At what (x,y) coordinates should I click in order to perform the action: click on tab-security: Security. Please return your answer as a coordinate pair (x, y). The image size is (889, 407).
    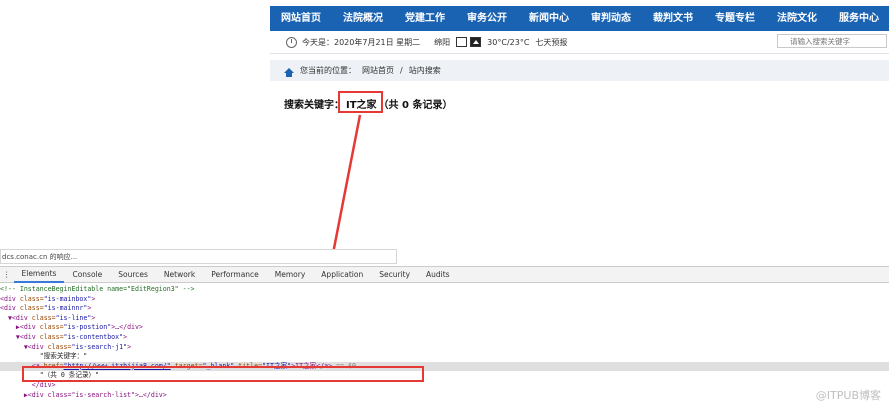
    Looking at the image, I should click on (394, 274).